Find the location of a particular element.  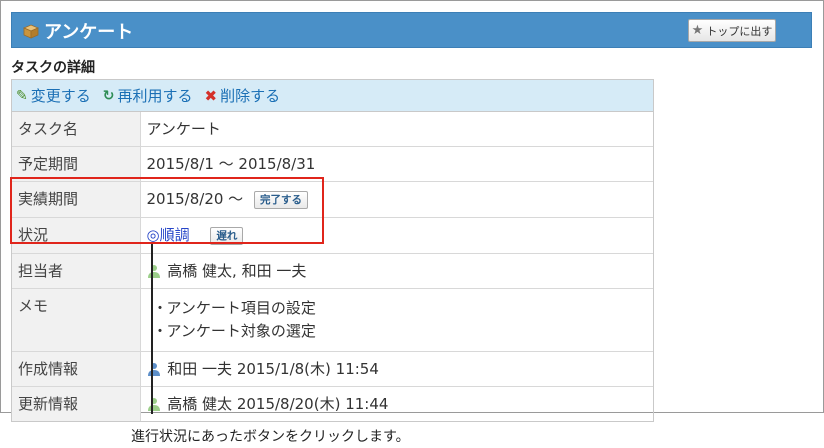

delete-button: ✖ 削除する is located at coordinates (243, 95).